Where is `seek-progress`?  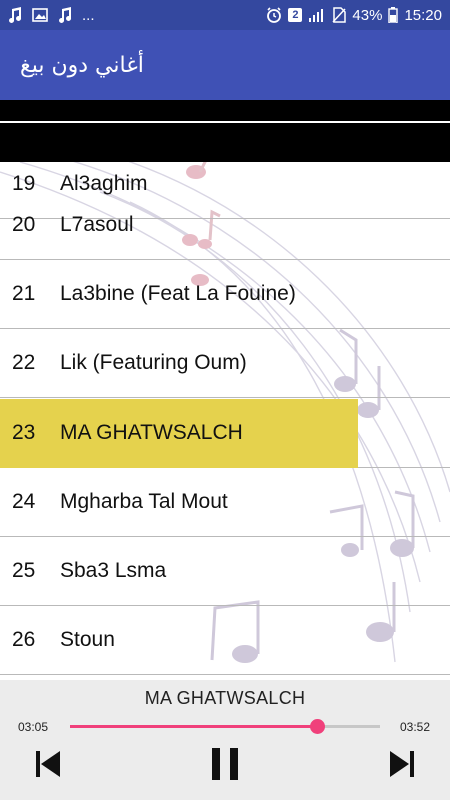 seek-progress is located at coordinates (194, 726).